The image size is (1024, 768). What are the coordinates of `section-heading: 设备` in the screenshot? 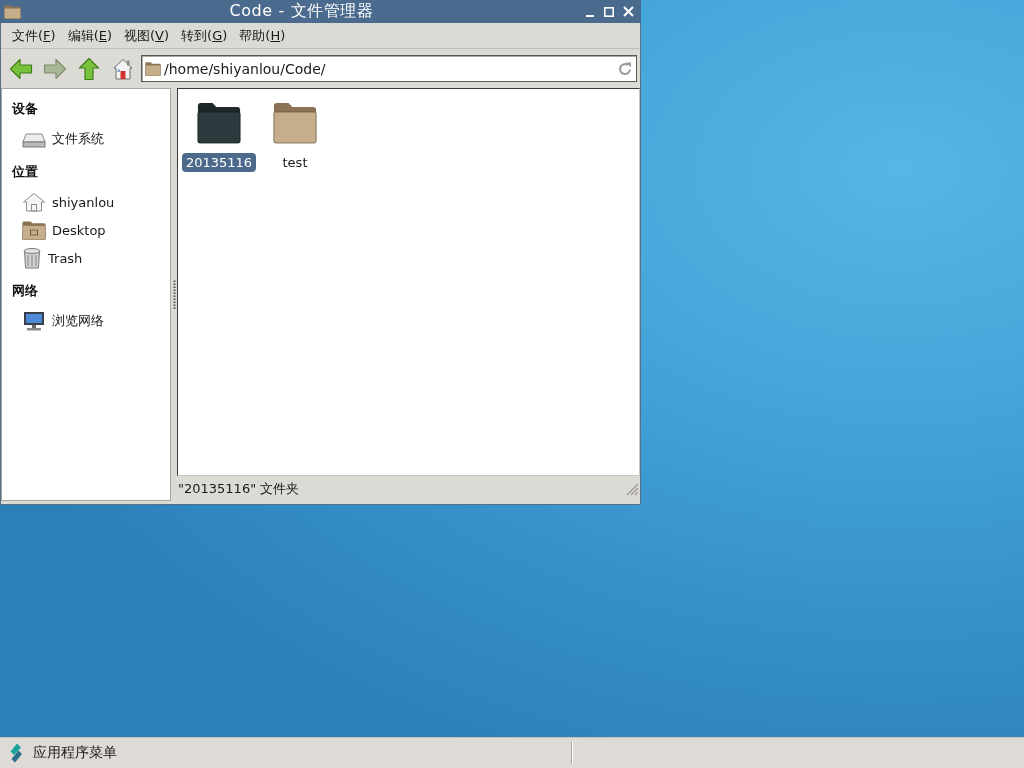 It's located at (25, 109).